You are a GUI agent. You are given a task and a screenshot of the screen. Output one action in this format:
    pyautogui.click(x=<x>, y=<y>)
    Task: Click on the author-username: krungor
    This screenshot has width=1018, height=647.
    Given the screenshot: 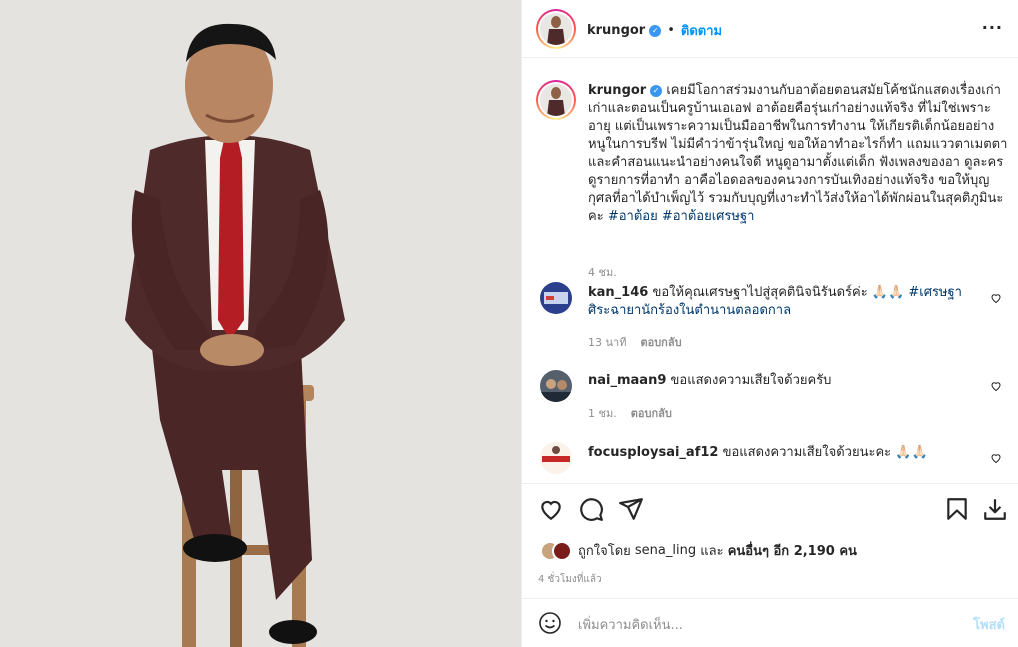 What is the action you would take?
    pyautogui.click(x=616, y=30)
    